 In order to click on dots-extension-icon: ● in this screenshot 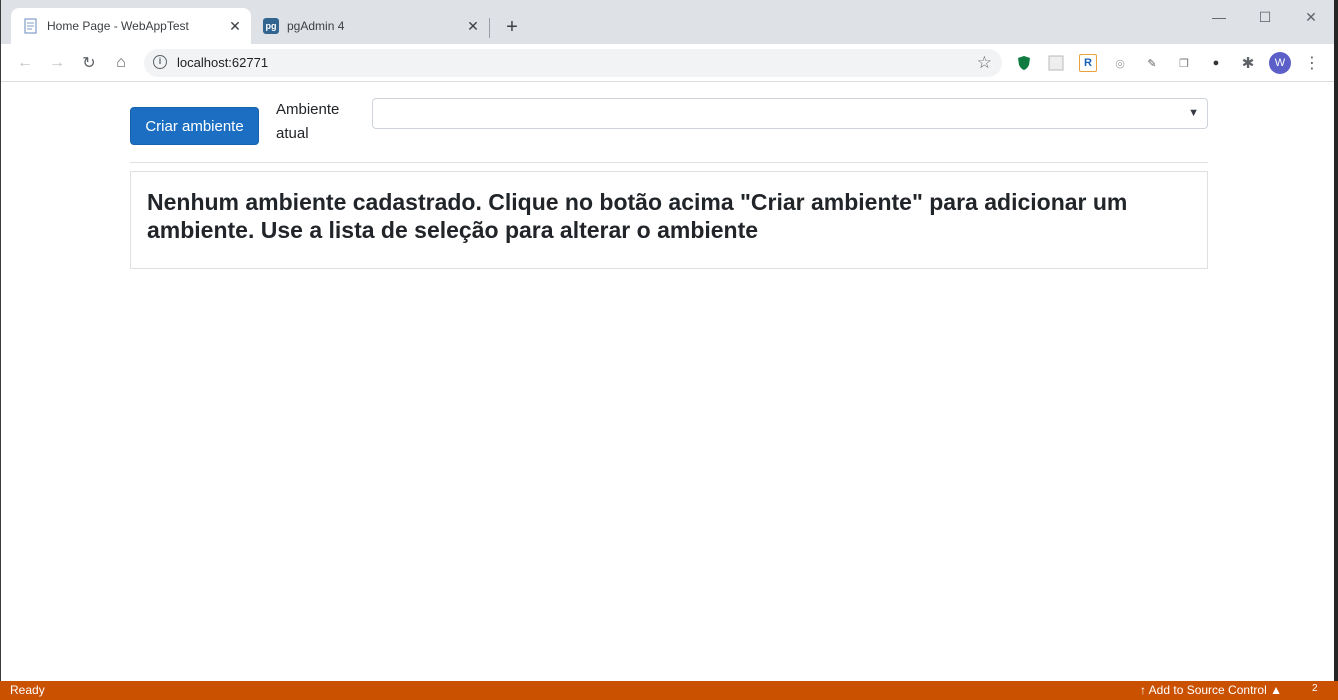, I will do `click(1216, 63)`.